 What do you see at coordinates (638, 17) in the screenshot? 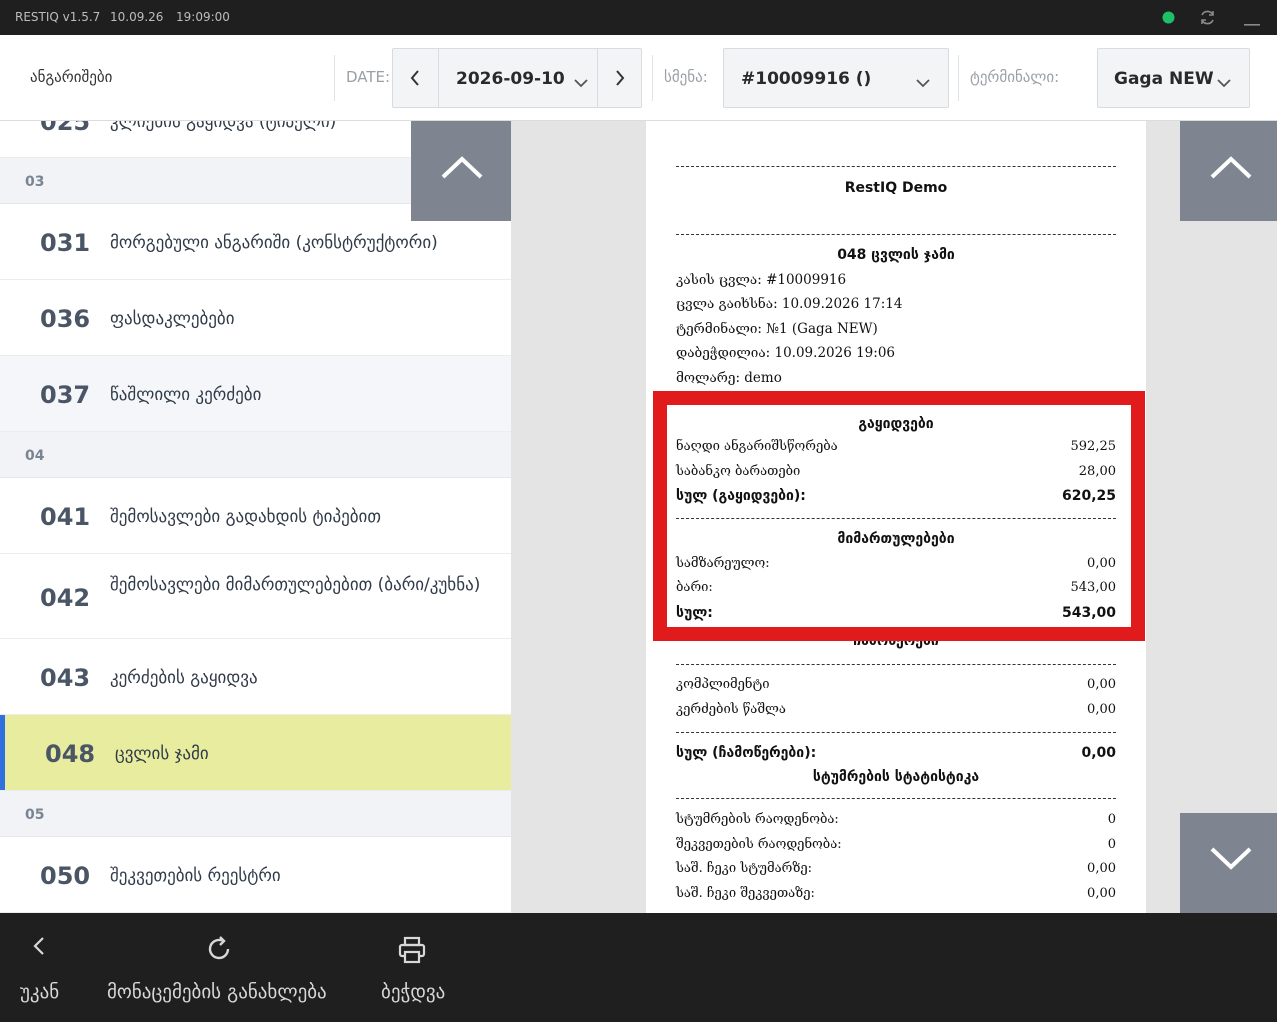
I see `title-bar: RESTIQ v1.5.7 10.09.26 19:09:00` at bounding box center [638, 17].